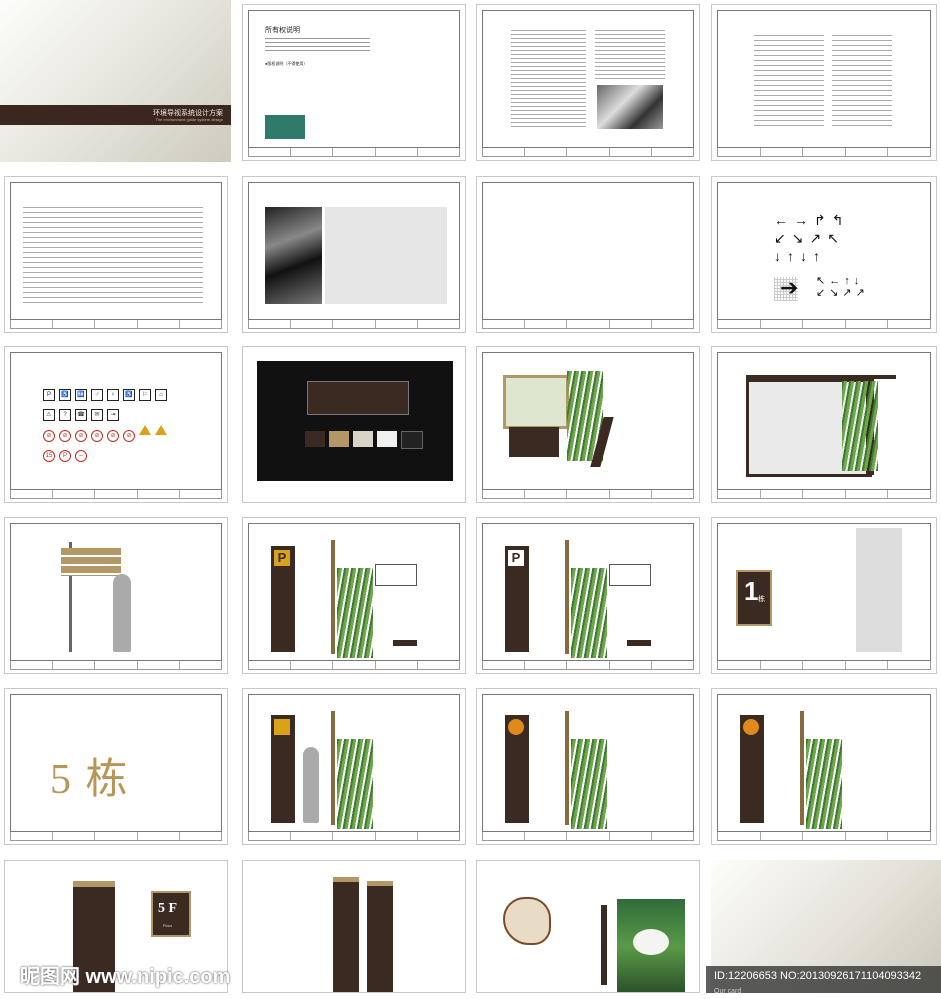 Image resolution: width=941 pixels, height=999 pixels. I want to click on symbol-grid: P ♿ 🚻 ♂ ♀ ♿ ⚐ ⌂ ⚠? ☎ ✉ ⇥ ⊘ ⊘ ⊘ ⊘ ⊘ ⊘ 15 P –, so click(116, 423).